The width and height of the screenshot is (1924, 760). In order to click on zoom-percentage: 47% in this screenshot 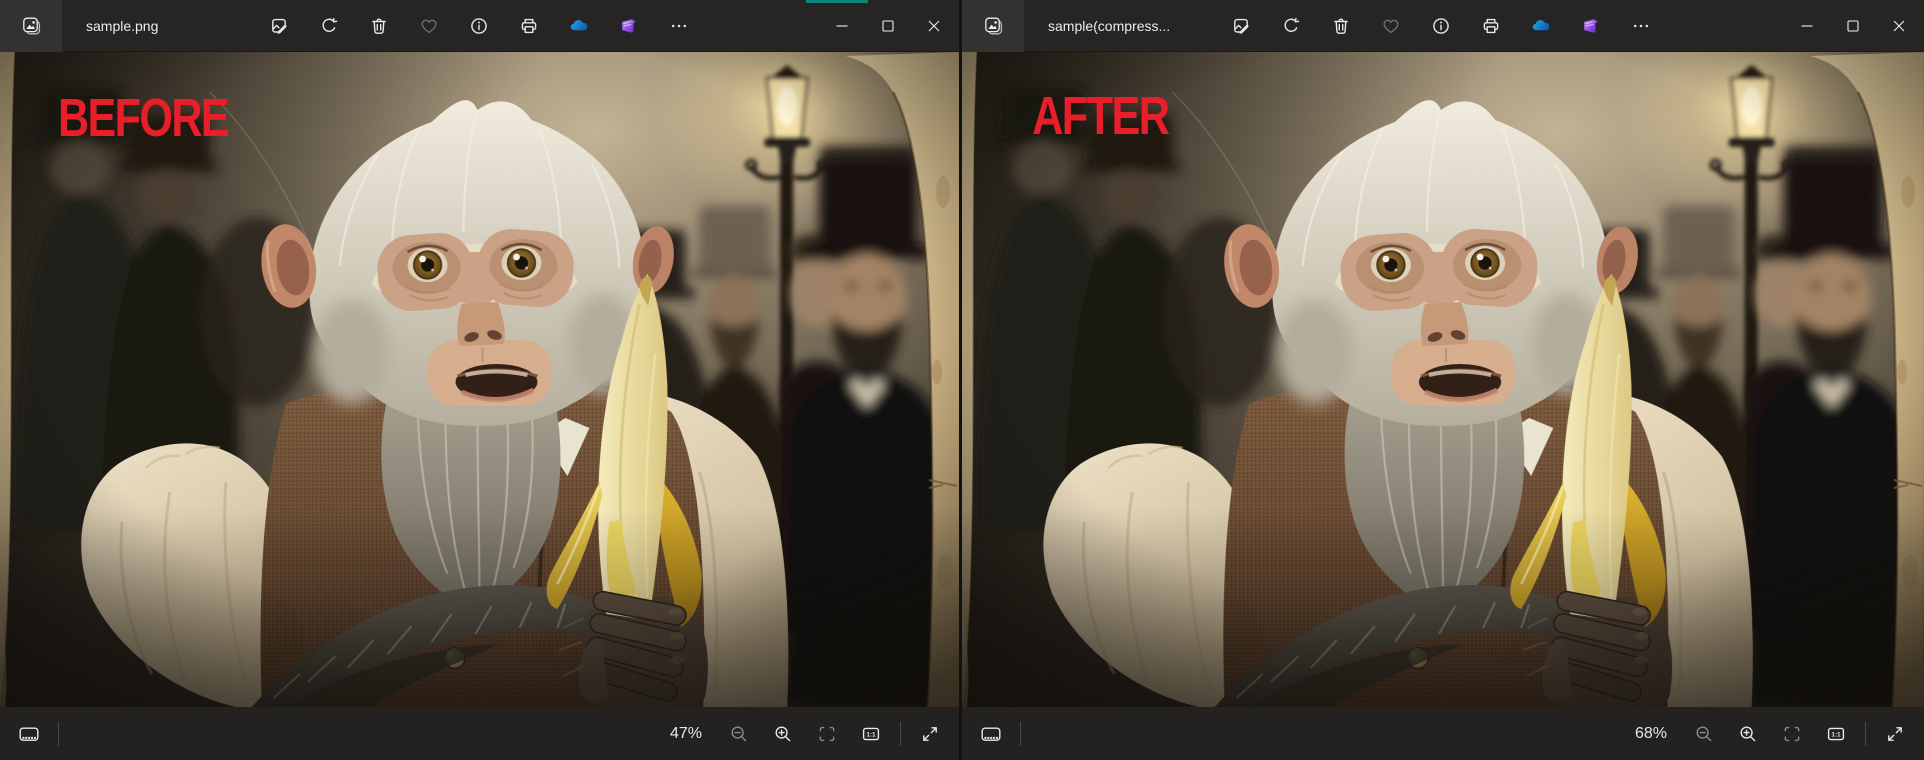, I will do `click(685, 733)`.